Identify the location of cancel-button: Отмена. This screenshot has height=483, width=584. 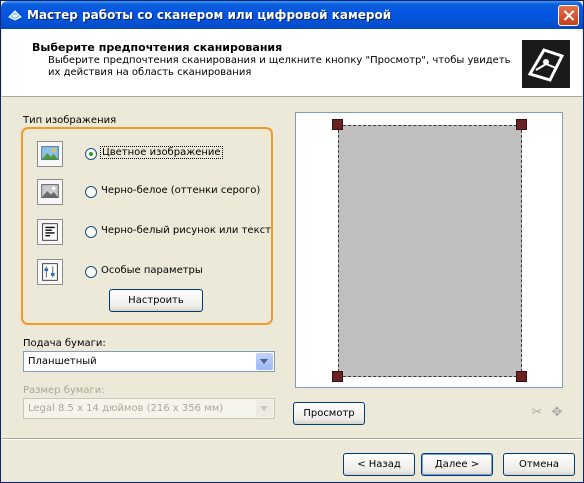
(539, 464).